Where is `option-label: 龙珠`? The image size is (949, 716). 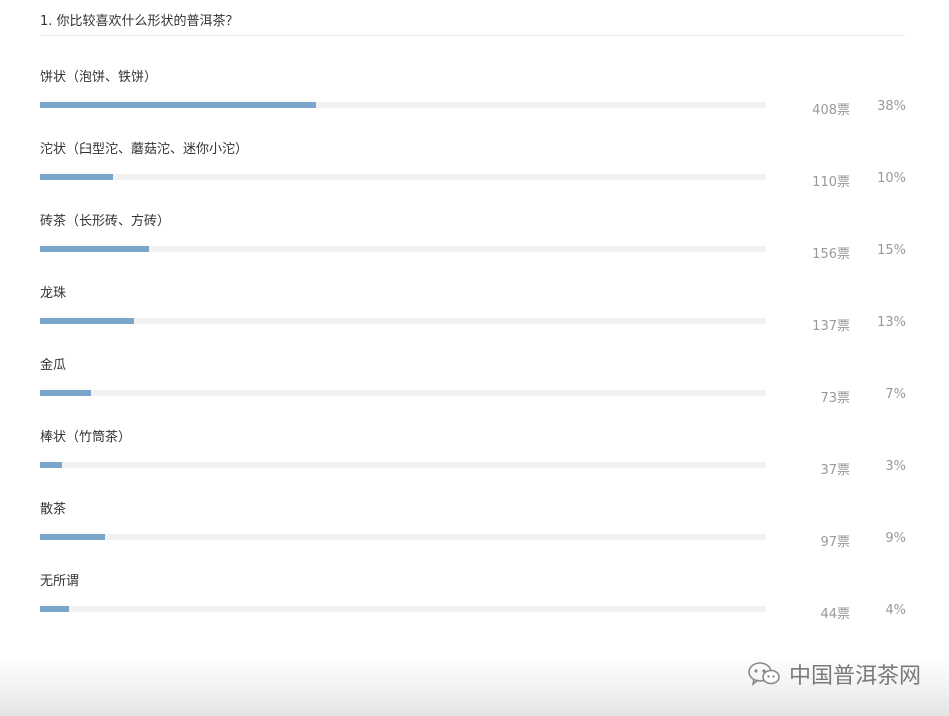 option-label: 龙珠 is located at coordinates (53, 293).